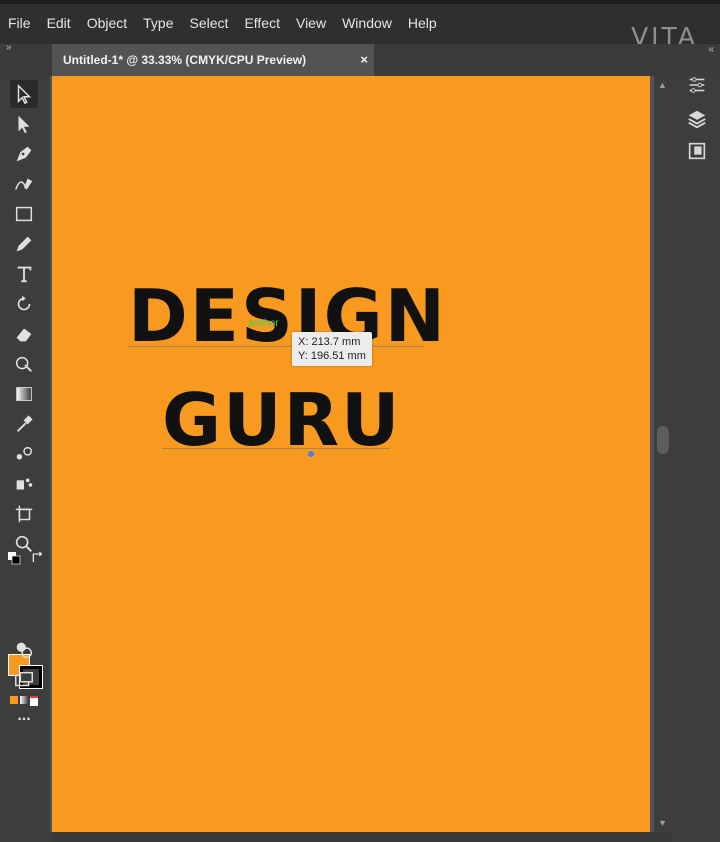 This screenshot has height=842, width=720. Describe the element at coordinates (364, 59) in the screenshot. I see `close-icon: ×` at that location.